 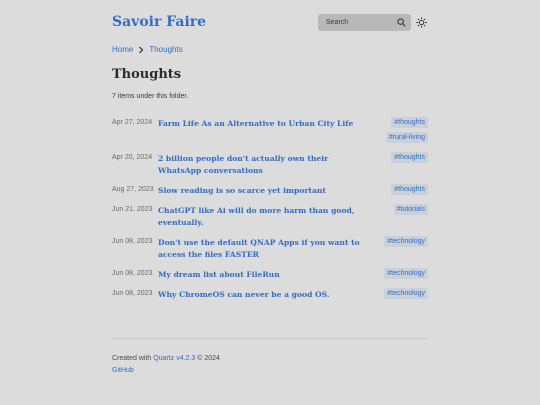 I want to click on post-date: Apr 20, 2024, so click(x=132, y=157).